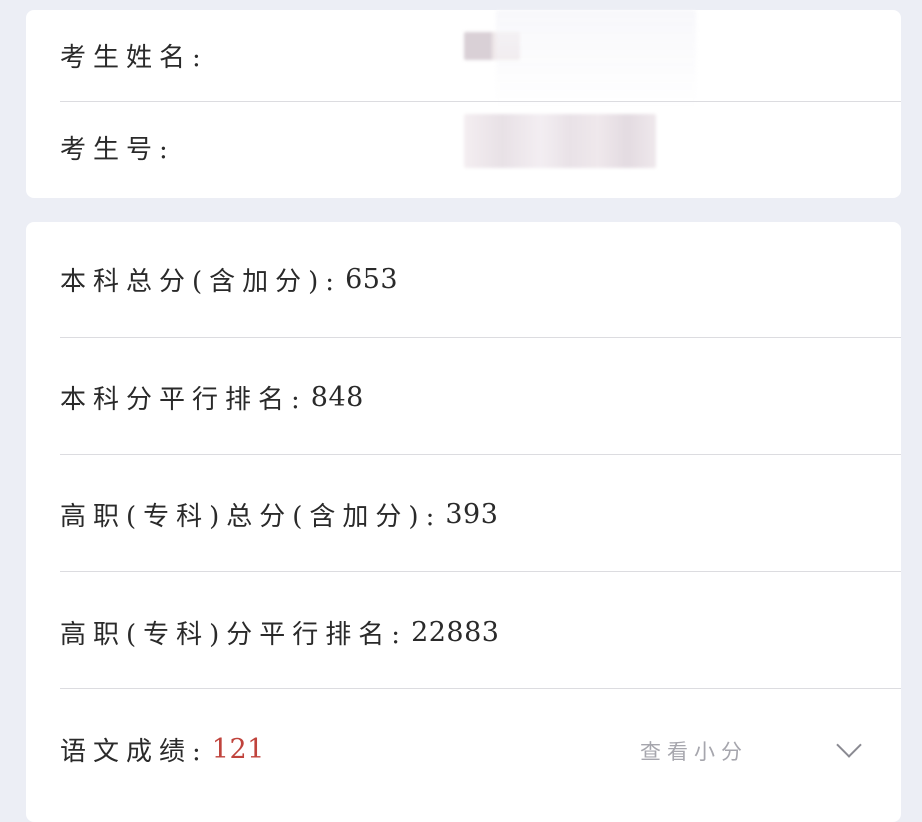  What do you see at coordinates (480, 279) in the screenshot?
I see `benke-total-row: 本科总分(含加分): 653` at bounding box center [480, 279].